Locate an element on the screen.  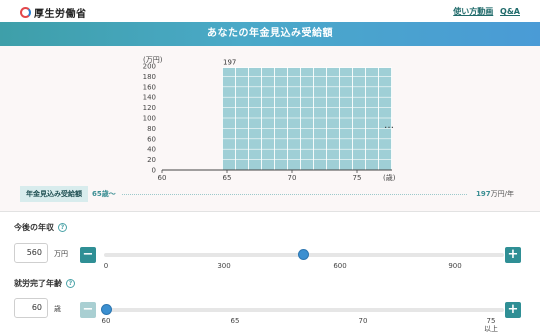
y-tick-label: 20 is located at coordinates (151, 160).